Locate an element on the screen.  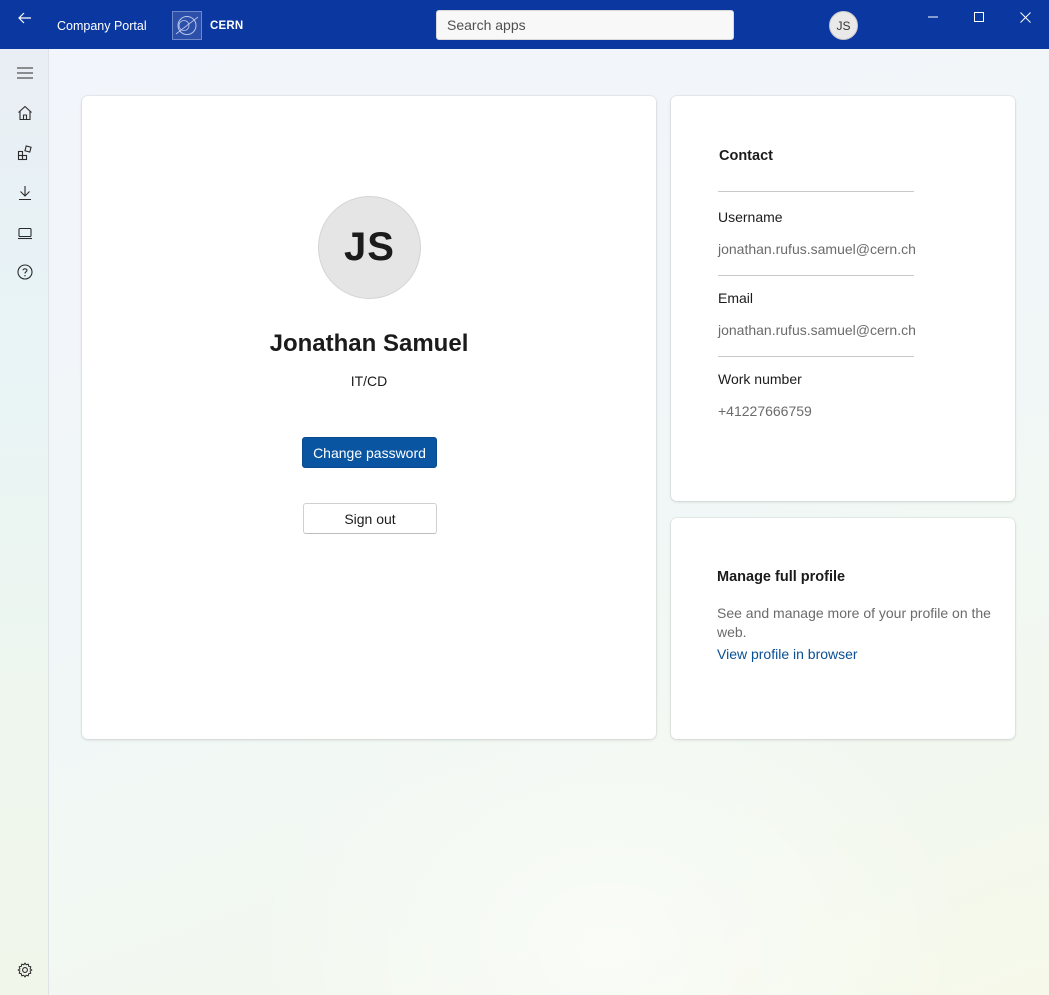
menu-toggle-button is located at coordinates (25, 73).